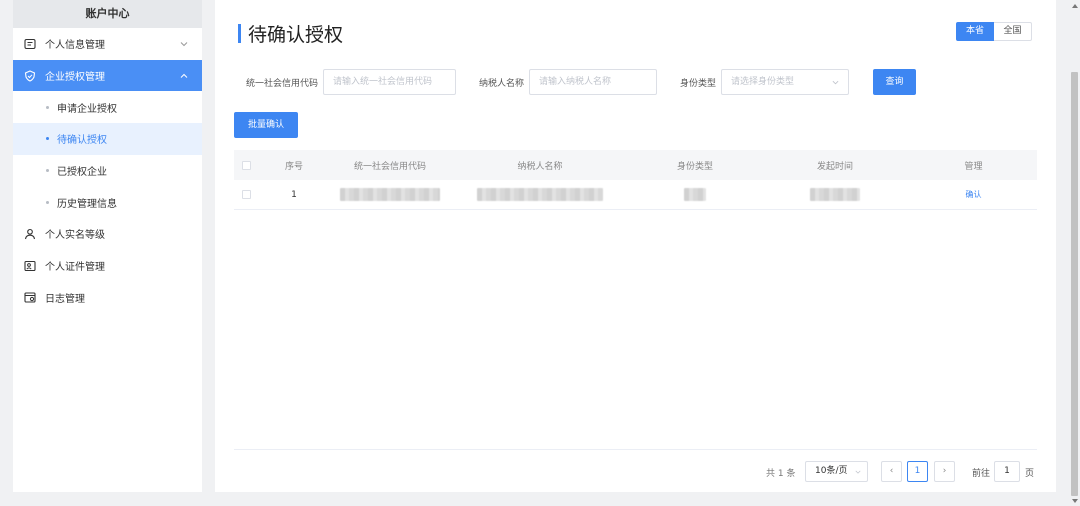  What do you see at coordinates (75, 78) in the screenshot?
I see `sidebar-item-label: 企业授权管理` at bounding box center [75, 78].